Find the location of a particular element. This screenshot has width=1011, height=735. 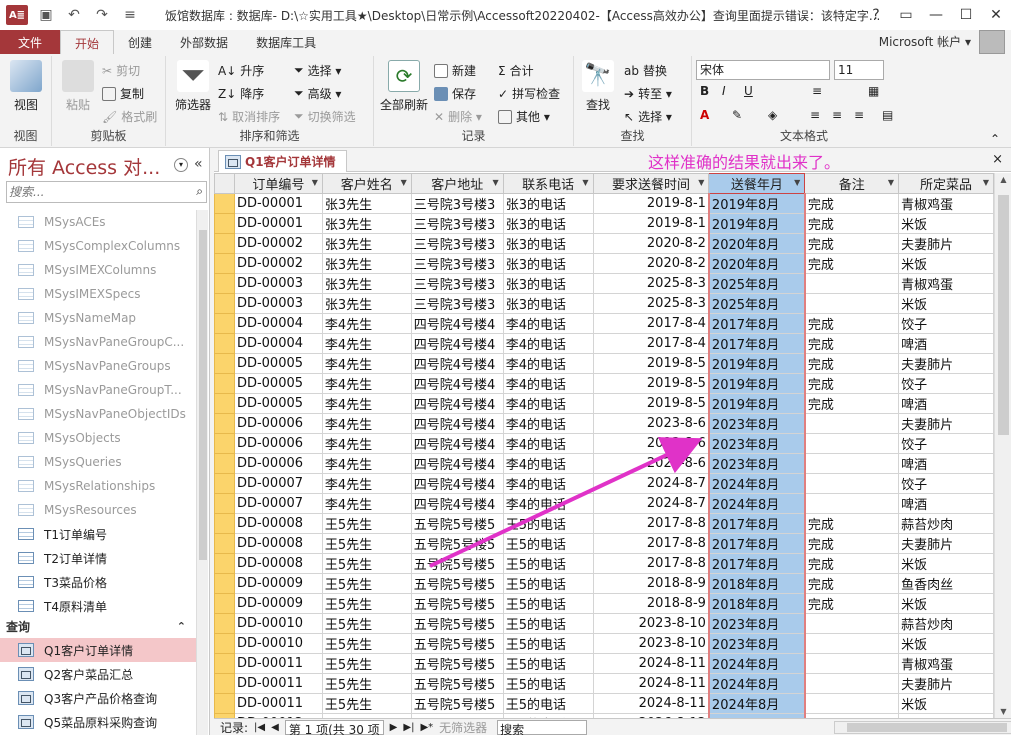

font-size-select: 11 is located at coordinates (859, 70).